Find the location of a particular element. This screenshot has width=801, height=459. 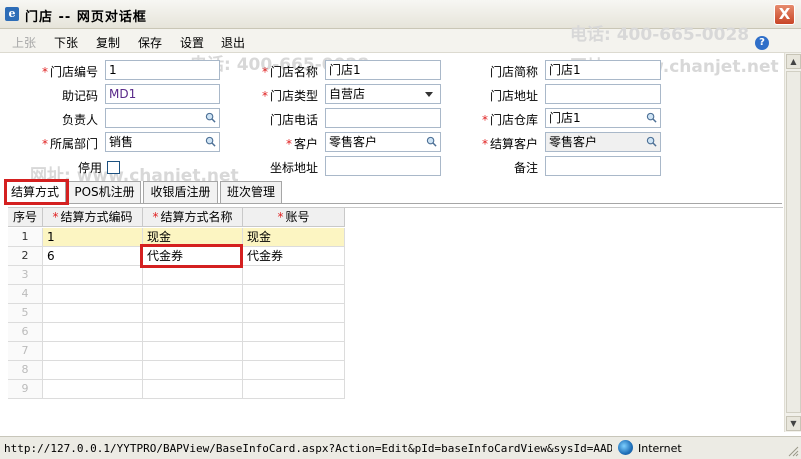

row-number: 9 is located at coordinates (25, 389).